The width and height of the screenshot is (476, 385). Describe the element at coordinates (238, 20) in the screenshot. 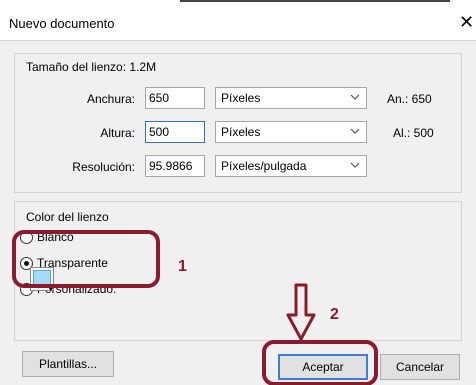

I see `title-bar: Nuevo documento` at that location.